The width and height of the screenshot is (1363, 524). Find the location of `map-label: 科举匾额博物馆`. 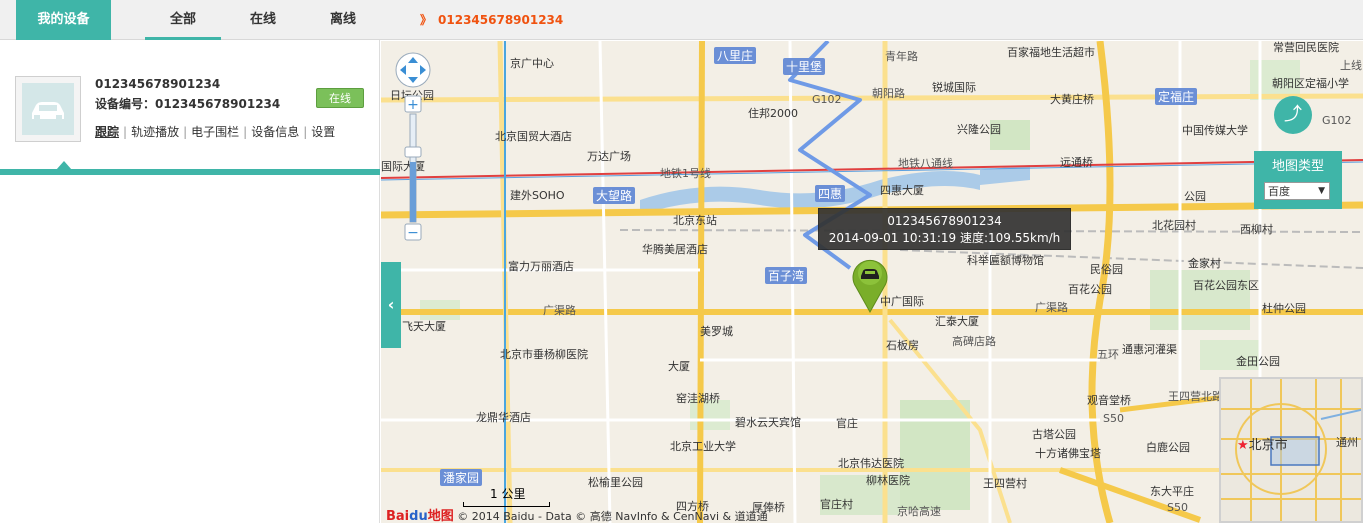

map-label: 科举匾额博物馆 is located at coordinates (1005, 260).